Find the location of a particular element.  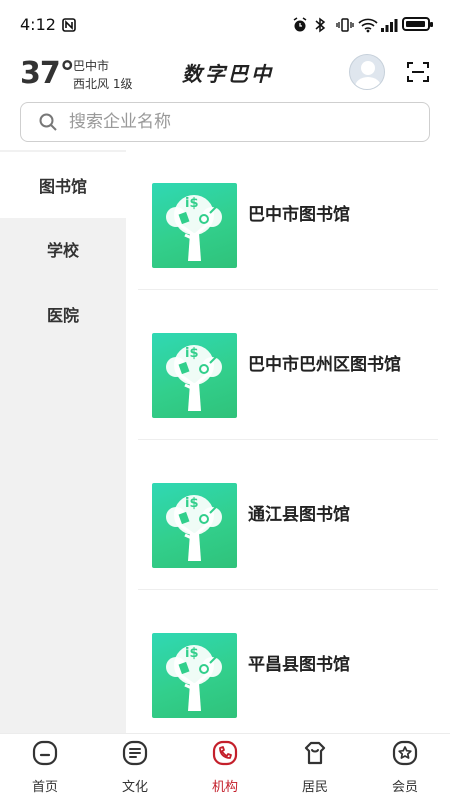

sidebar-item-library: 图书馆 is located at coordinates (63, 185).